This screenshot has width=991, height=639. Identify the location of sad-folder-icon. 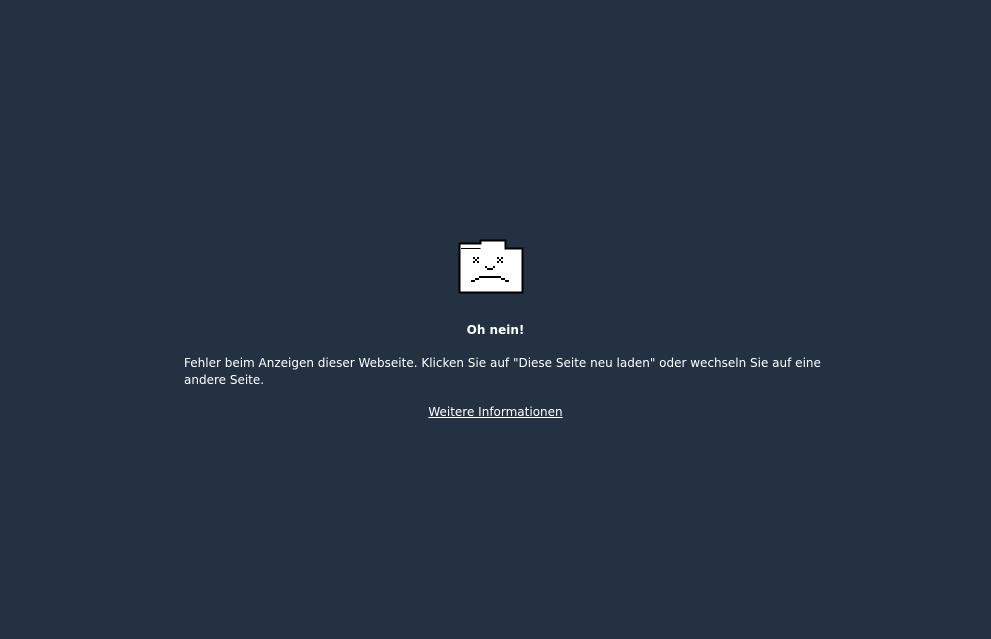
(491, 266).